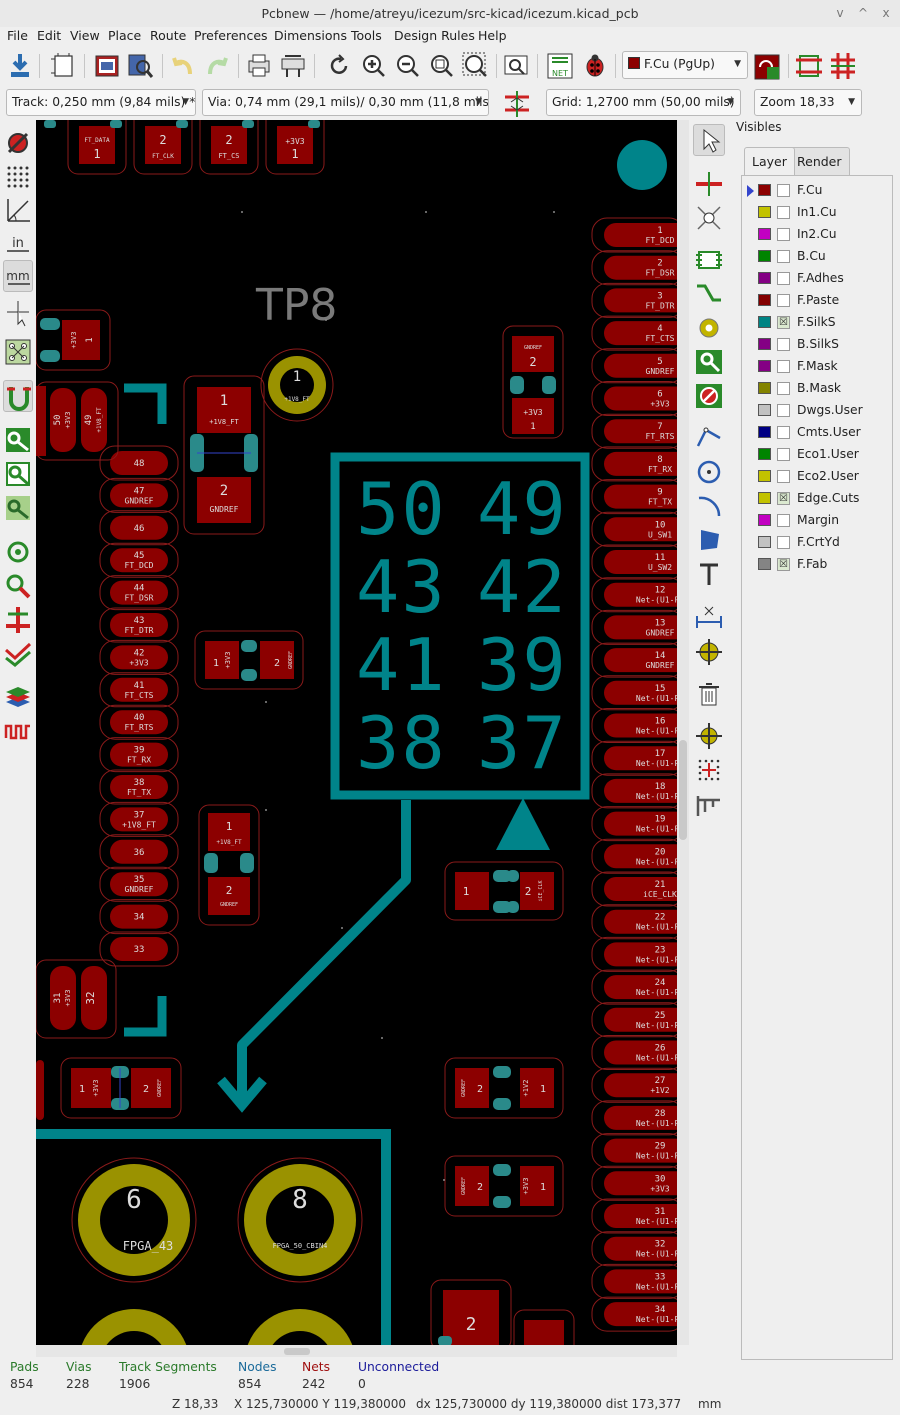 This screenshot has width=900, height=1415. What do you see at coordinates (817, 323) in the screenshot?
I see `layer-row: ☒ F.SilkS` at bounding box center [817, 323].